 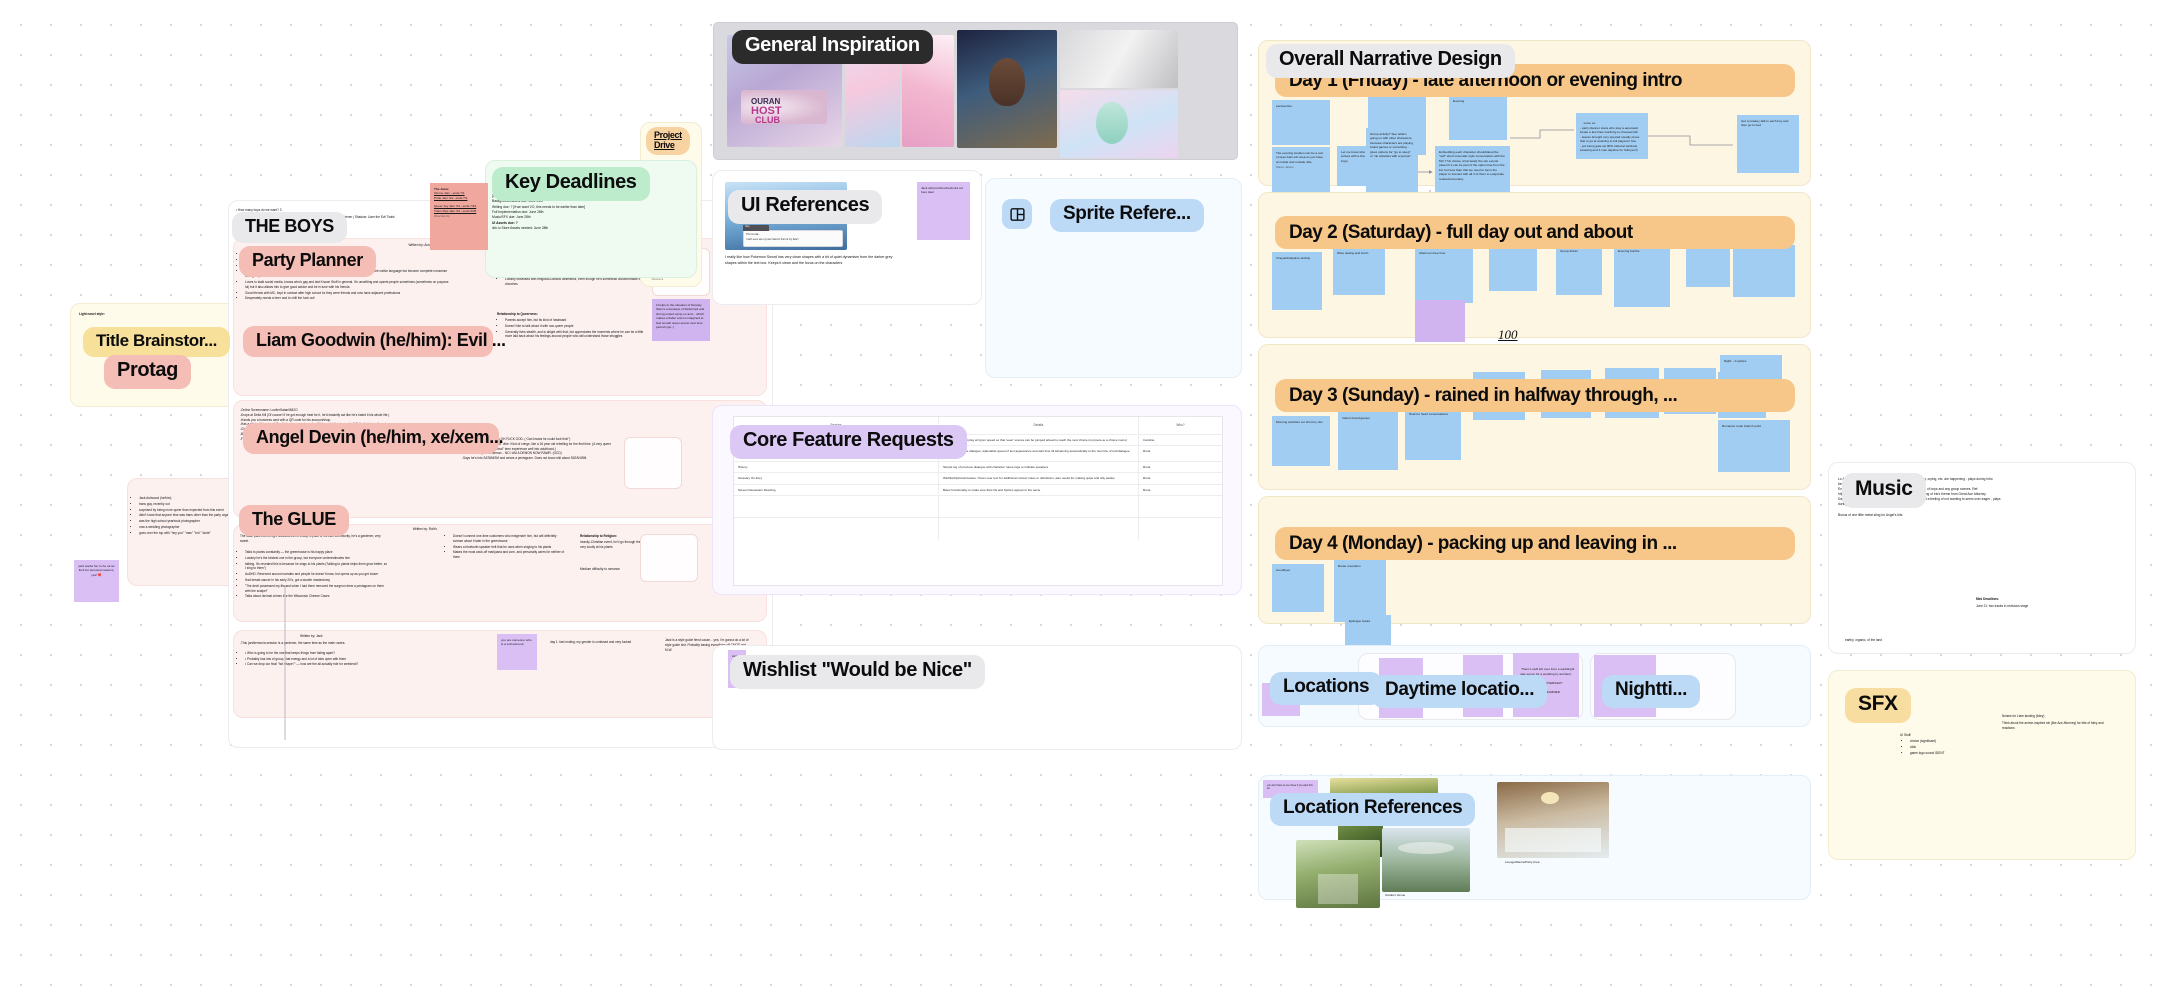 What do you see at coordinates (1390, 61) in the screenshot?
I see `pill-overall-narrative-design: Overall Narrative Design` at bounding box center [1390, 61].